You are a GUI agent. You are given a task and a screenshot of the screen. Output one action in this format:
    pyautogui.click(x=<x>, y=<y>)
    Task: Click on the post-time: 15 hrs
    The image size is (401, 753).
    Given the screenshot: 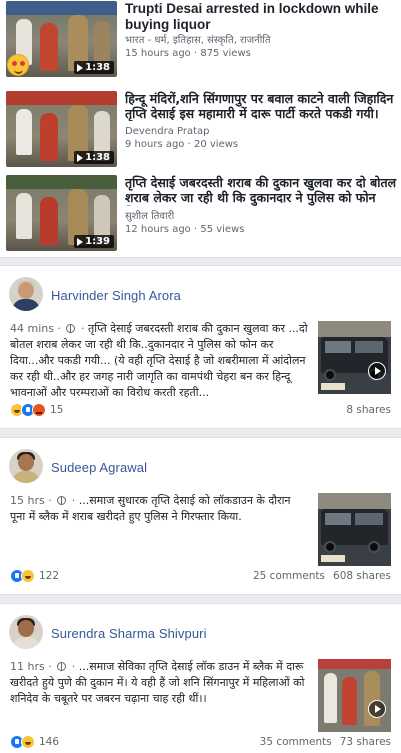 What is the action you would take?
    pyautogui.click(x=27, y=500)
    